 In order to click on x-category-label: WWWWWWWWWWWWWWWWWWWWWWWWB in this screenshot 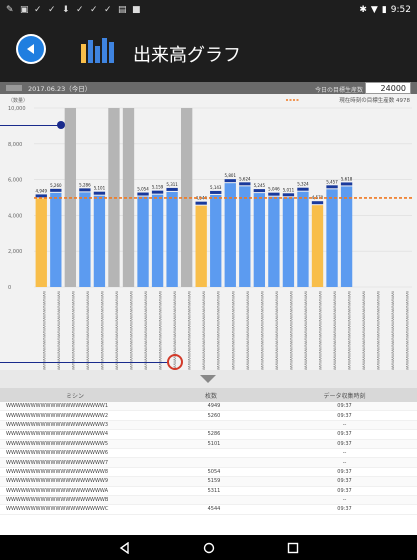, I will do `click(189, 330)`.